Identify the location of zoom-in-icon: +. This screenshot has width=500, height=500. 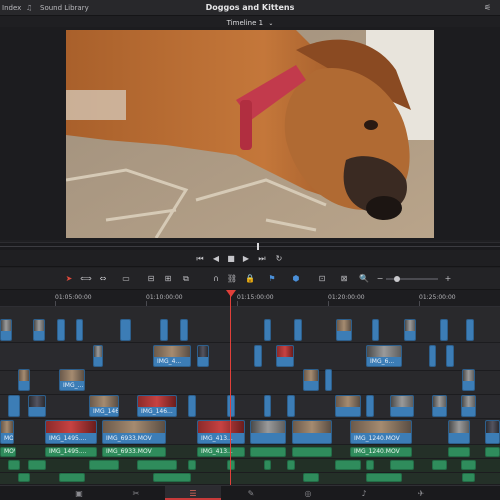
(448, 278).